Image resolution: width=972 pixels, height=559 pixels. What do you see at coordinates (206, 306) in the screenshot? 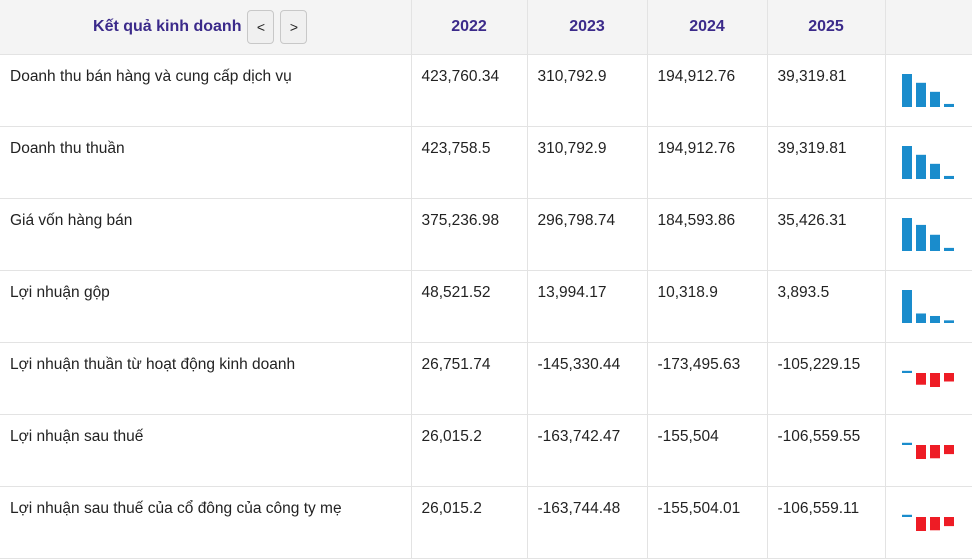
I see `row-label: Lợi nhuận gộp` at bounding box center [206, 306].